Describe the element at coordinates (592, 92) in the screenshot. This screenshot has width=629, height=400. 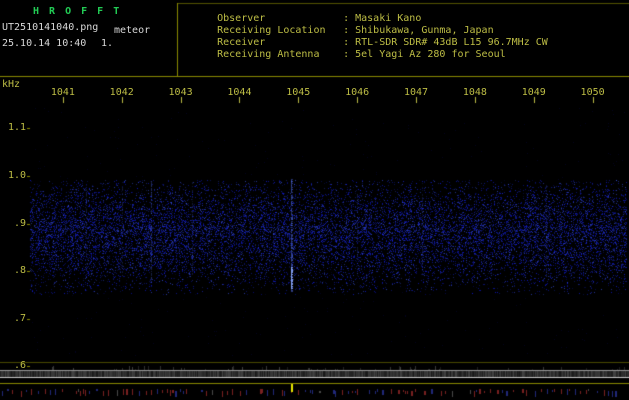
I see `x-tick-label: 1050` at that location.